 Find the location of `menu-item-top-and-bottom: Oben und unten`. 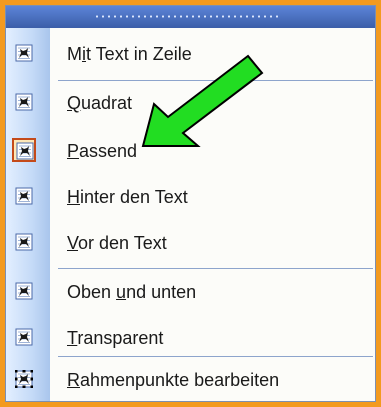

menu-item-top-and-bottom: Oben und unten is located at coordinates (190, 292).